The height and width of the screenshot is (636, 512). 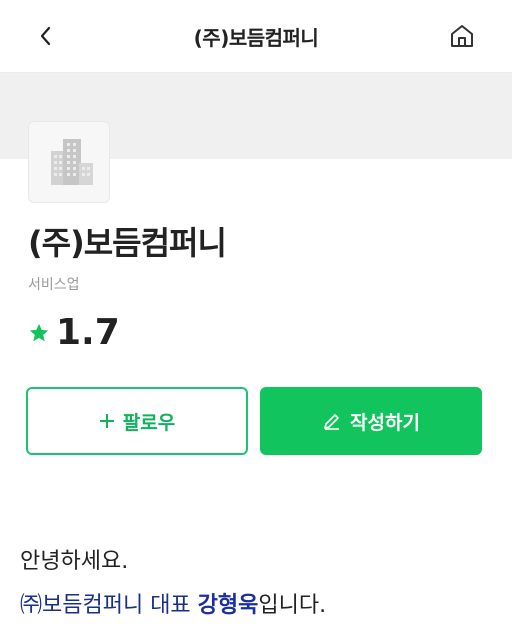 What do you see at coordinates (228, 605) in the screenshot?
I see `ceo-name: 강형욱` at bounding box center [228, 605].